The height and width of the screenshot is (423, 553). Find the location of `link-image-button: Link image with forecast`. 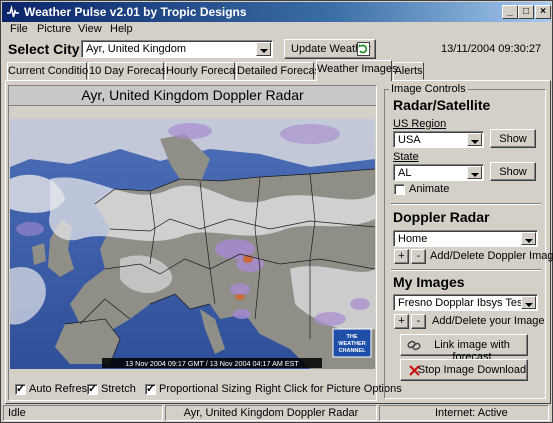

link-image-button: Link image with forecast is located at coordinates (464, 348).